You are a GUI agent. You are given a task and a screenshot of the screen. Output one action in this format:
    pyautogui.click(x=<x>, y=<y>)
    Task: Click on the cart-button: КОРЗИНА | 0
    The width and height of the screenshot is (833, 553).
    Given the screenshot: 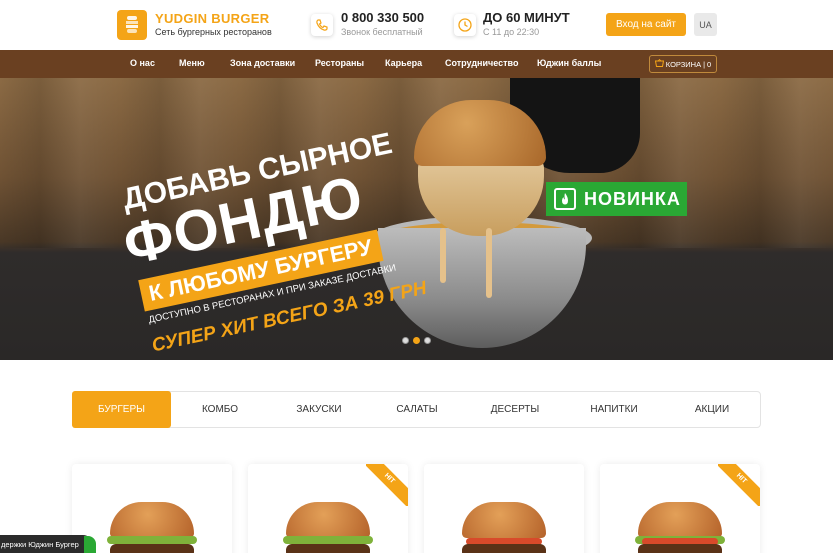 What is the action you would take?
    pyautogui.click(x=683, y=64)
    